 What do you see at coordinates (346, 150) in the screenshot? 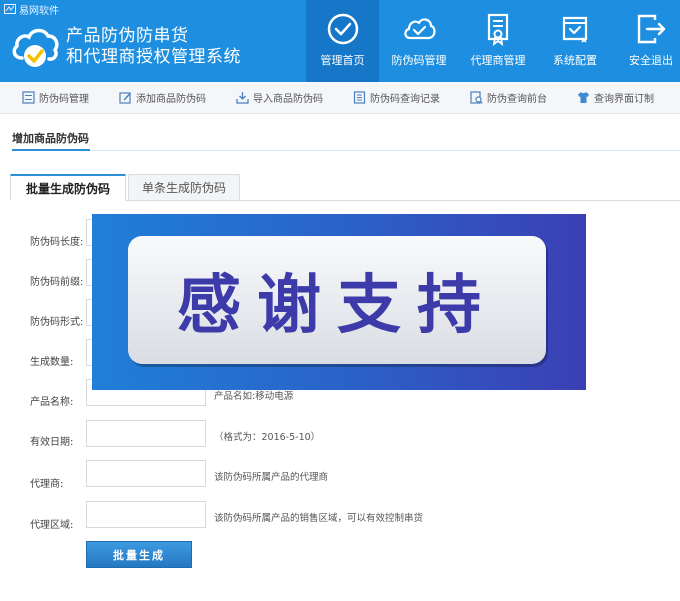
I see `page-title-divider` at bounding box center [346, 150].